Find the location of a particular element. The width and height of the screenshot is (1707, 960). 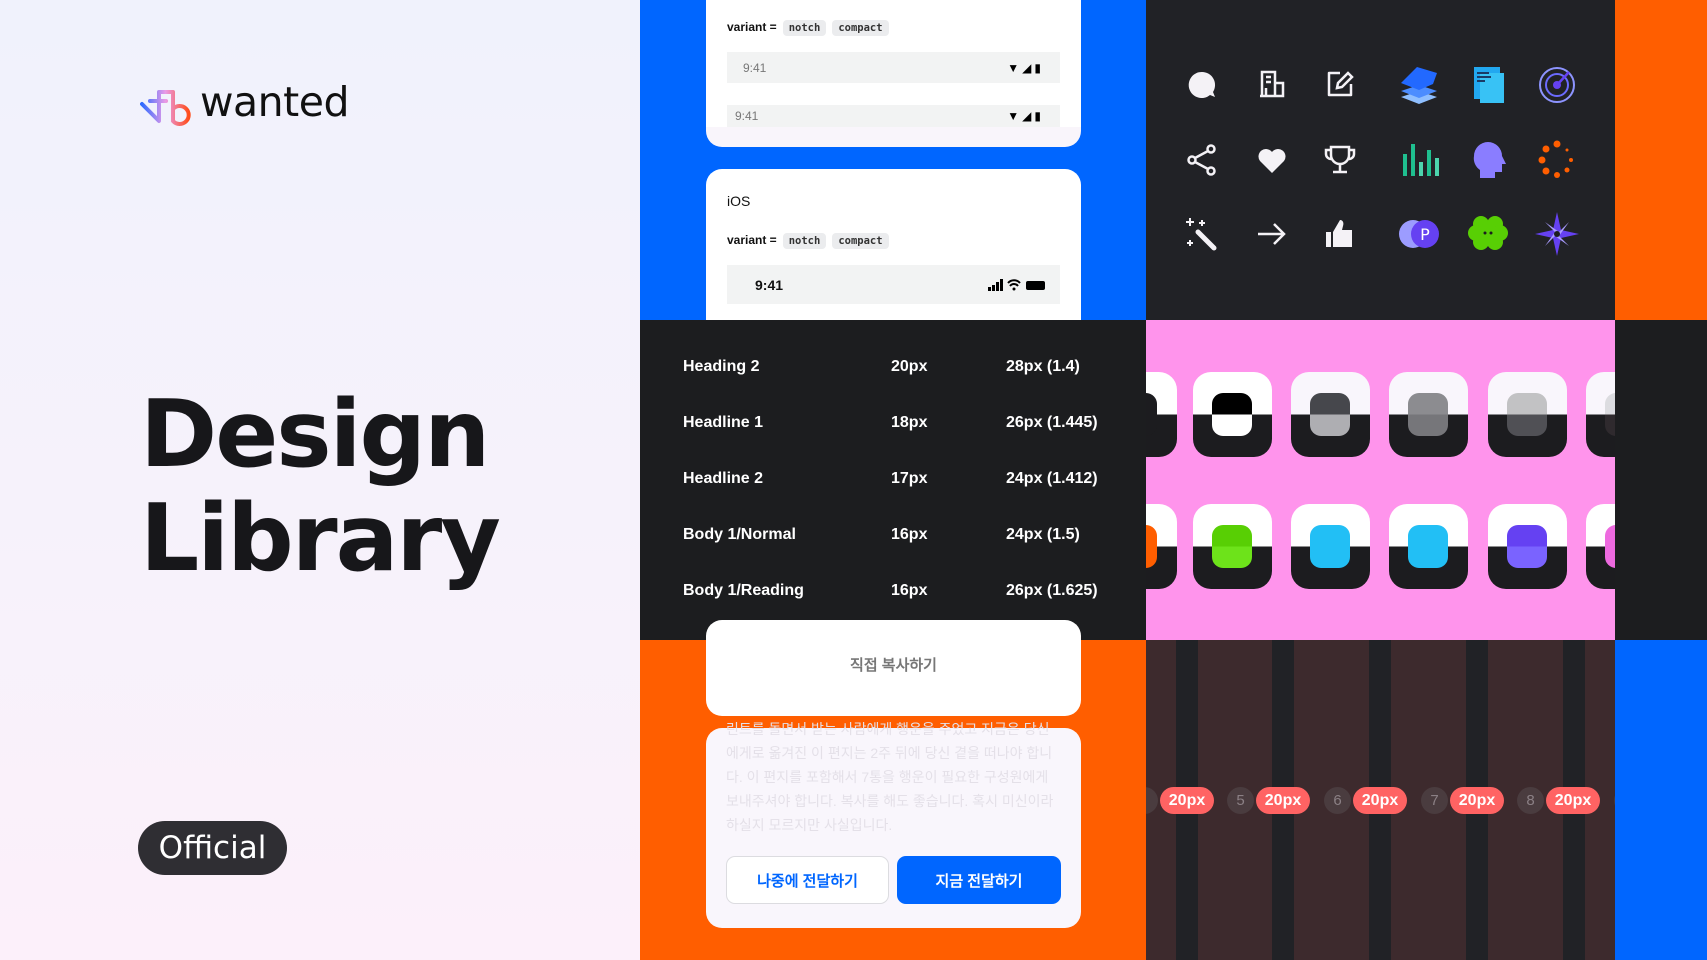

icon-showcase: P is located at coordinates (1380, 160).